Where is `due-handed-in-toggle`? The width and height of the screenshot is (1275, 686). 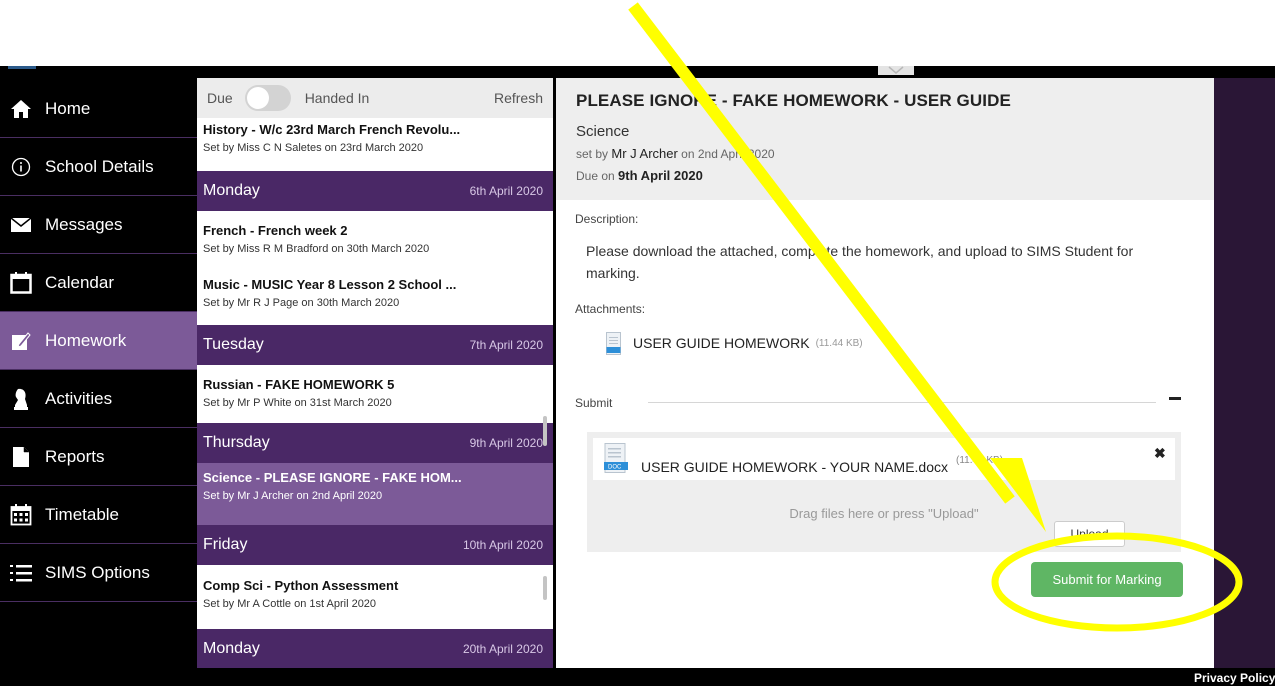 due-handed-in-toggle is located at coordinates (267, 98).